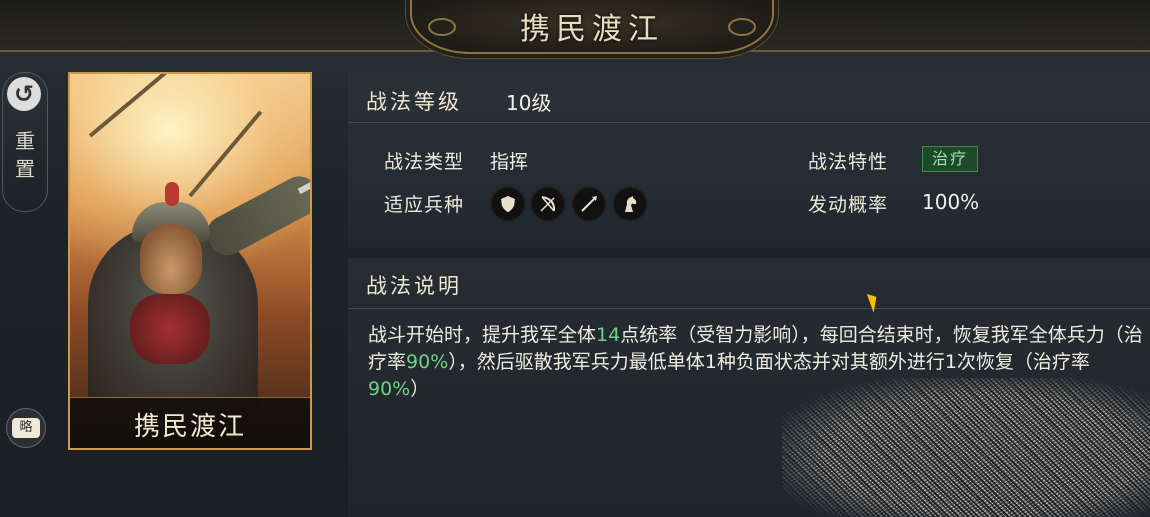 The image size is (1150, 517). I want to click on trait-label: 战法特性, so click(848, 162).